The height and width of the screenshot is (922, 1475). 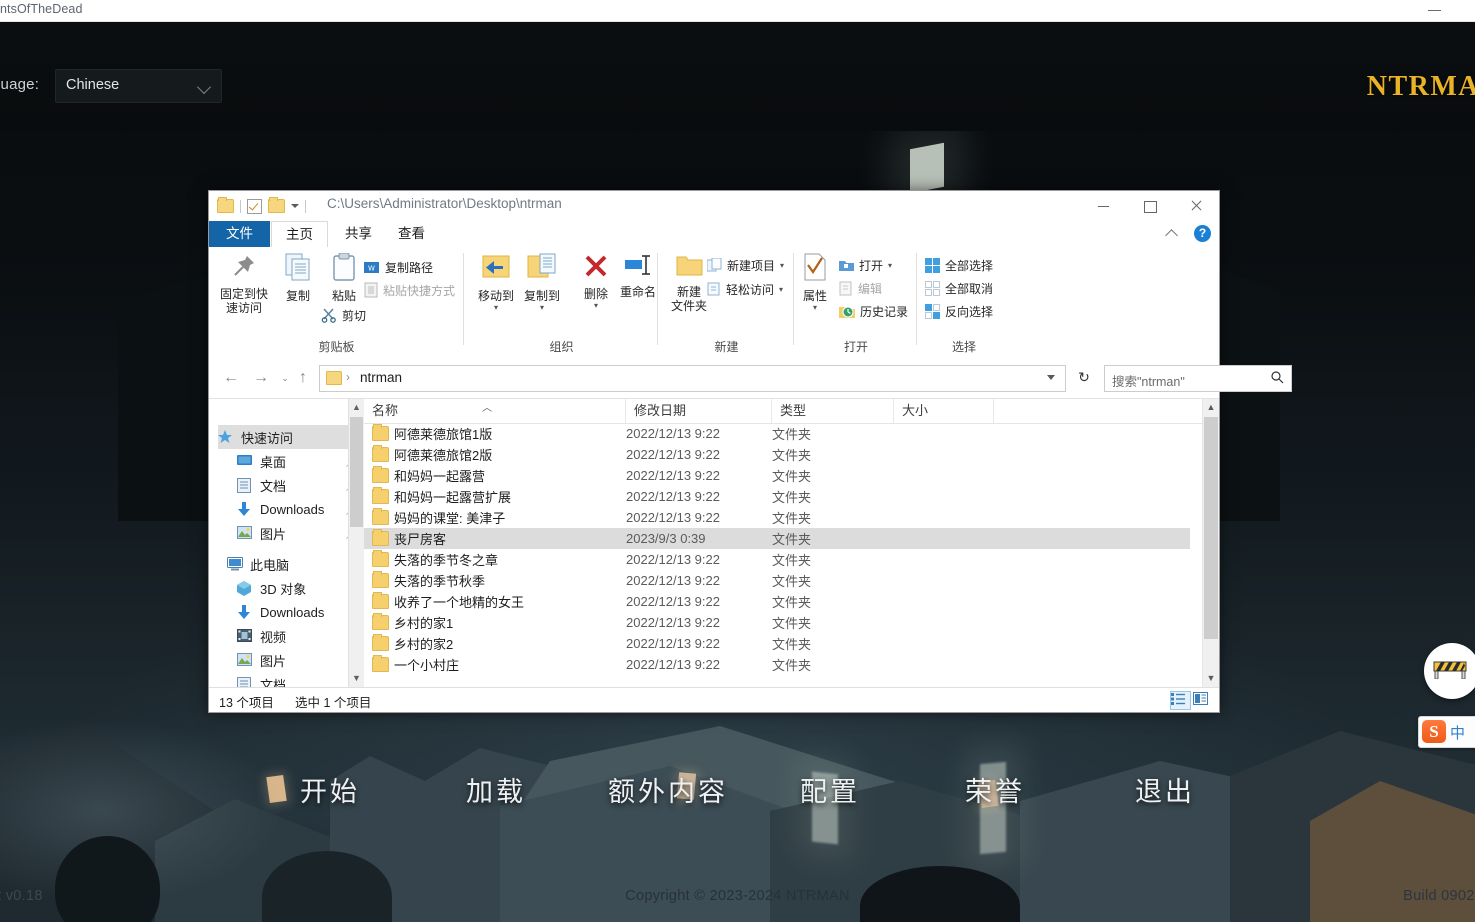 I want to click on maximize-button, so click(x=1150, y=206).